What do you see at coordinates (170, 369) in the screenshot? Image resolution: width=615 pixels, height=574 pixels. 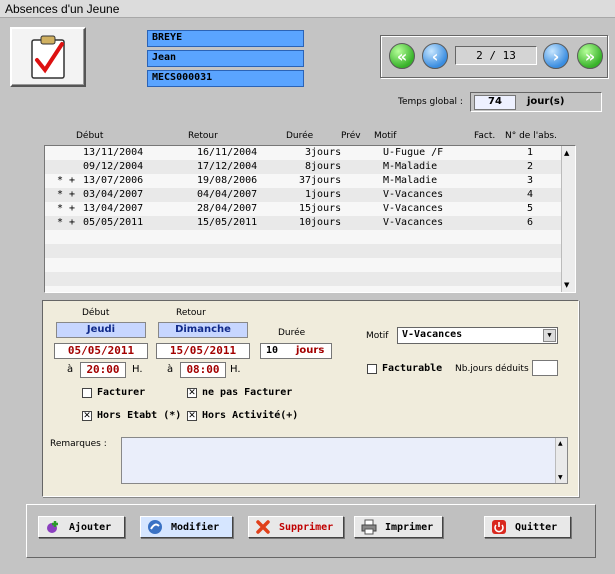 I see `retour-a-label: à` at bounding box center [170, 369].